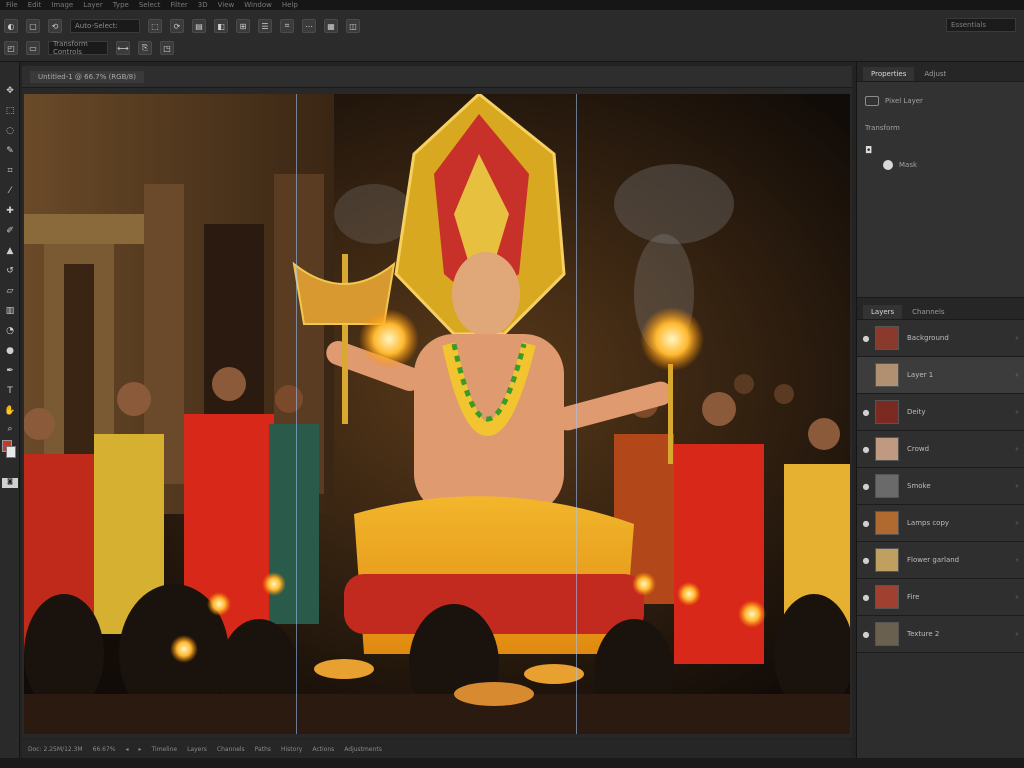 The width and height of the screenshot is (1024, 768). What do you see at coordinates (10, 391) in the screenshot?
I see `type-tool-icon: T` at bounding box center [10, 391].